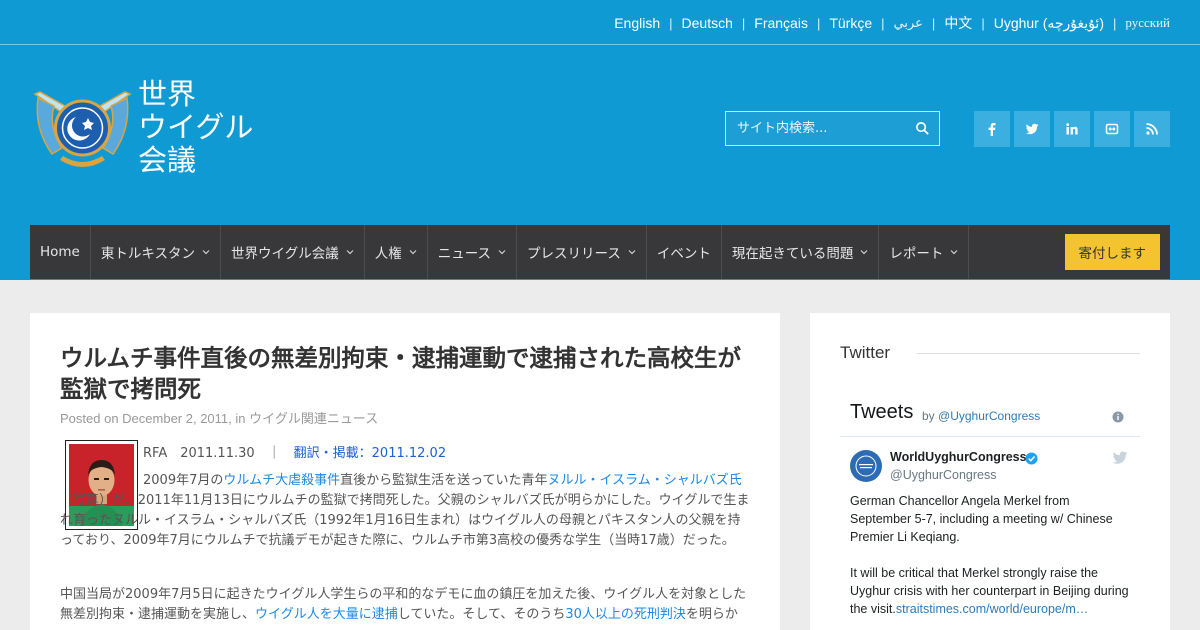 The height and width of the screenshot is (630, 1200). What do you see at coordinates (82, 129) in the screenshot?
I see `emblem-icon` at bounding box center [82, 129].